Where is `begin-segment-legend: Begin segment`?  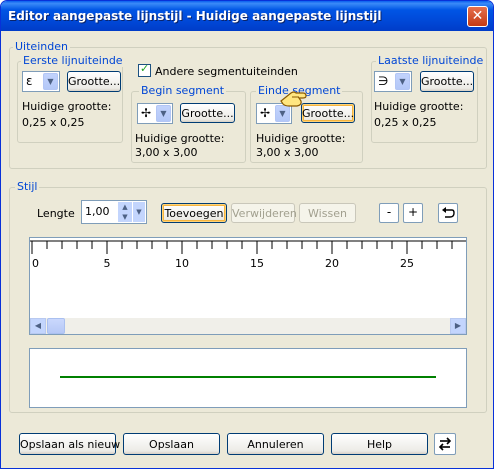 begin-segment-legend: Begin segment is located at coordinates (183, 90).